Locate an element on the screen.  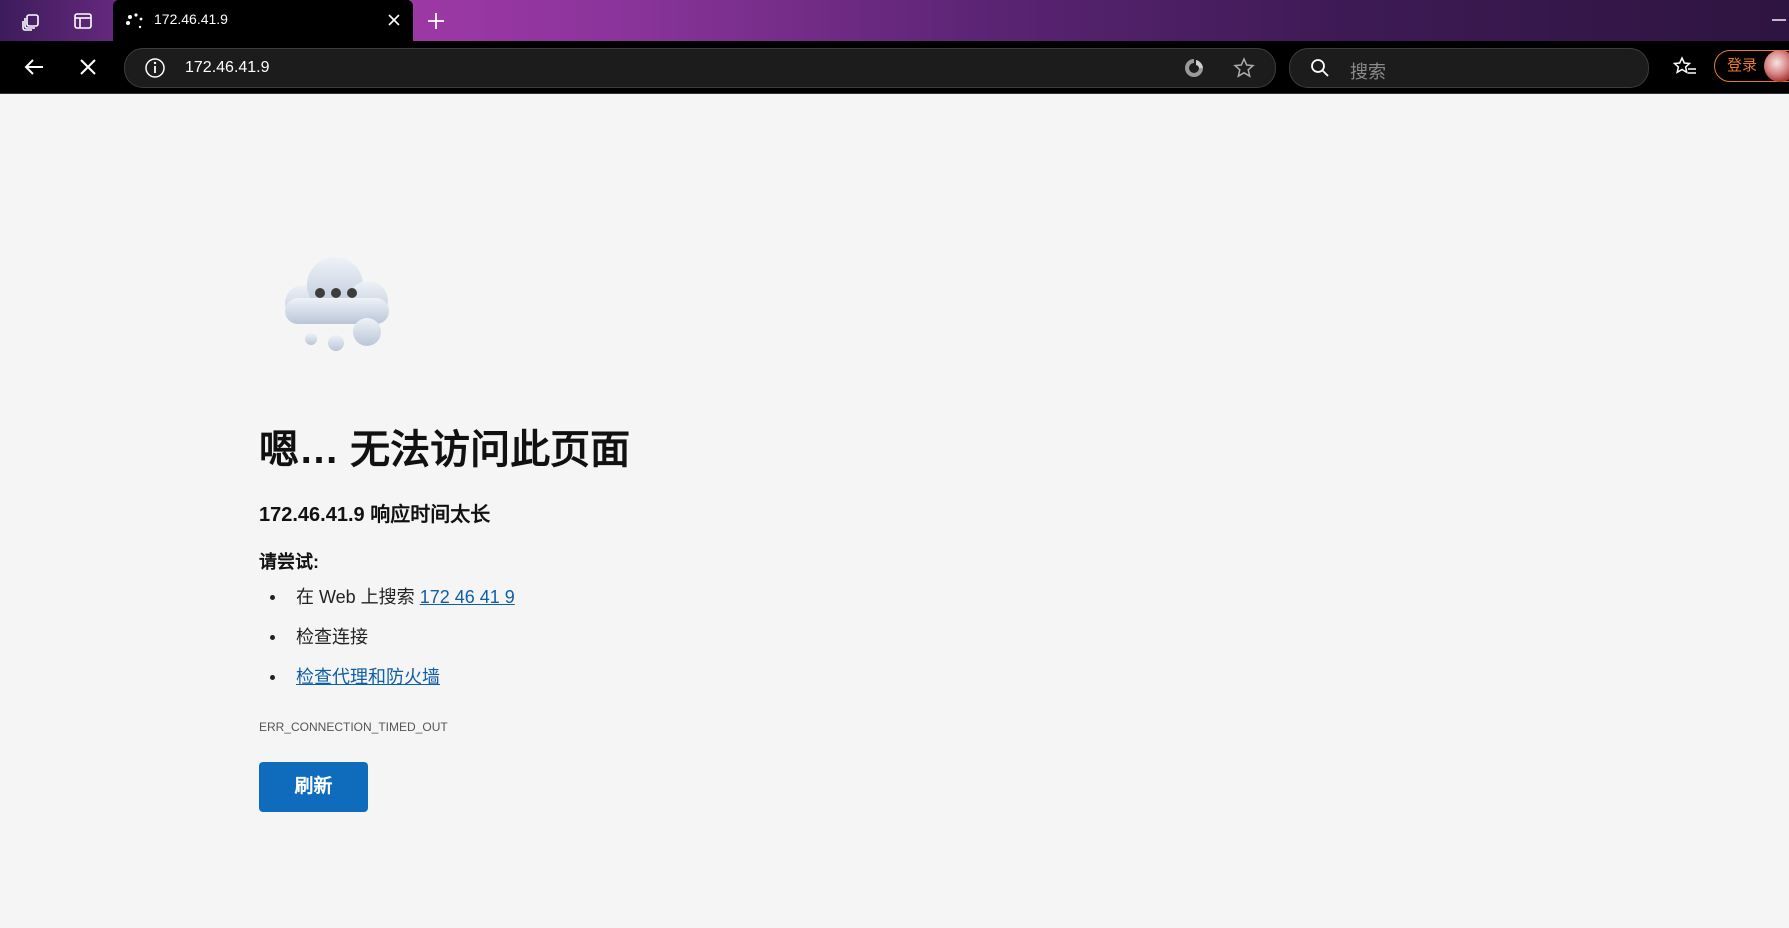
list-item-connection: 检查连接 is located at coordinates (387, 643).